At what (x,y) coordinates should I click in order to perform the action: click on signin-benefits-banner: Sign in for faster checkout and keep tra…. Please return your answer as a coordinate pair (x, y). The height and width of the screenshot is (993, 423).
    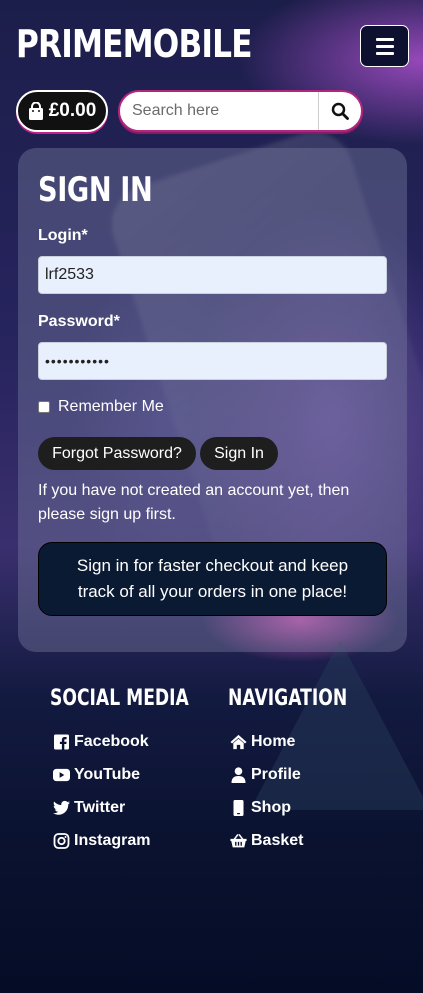
    Looking at the image, I should click on (212, 579).